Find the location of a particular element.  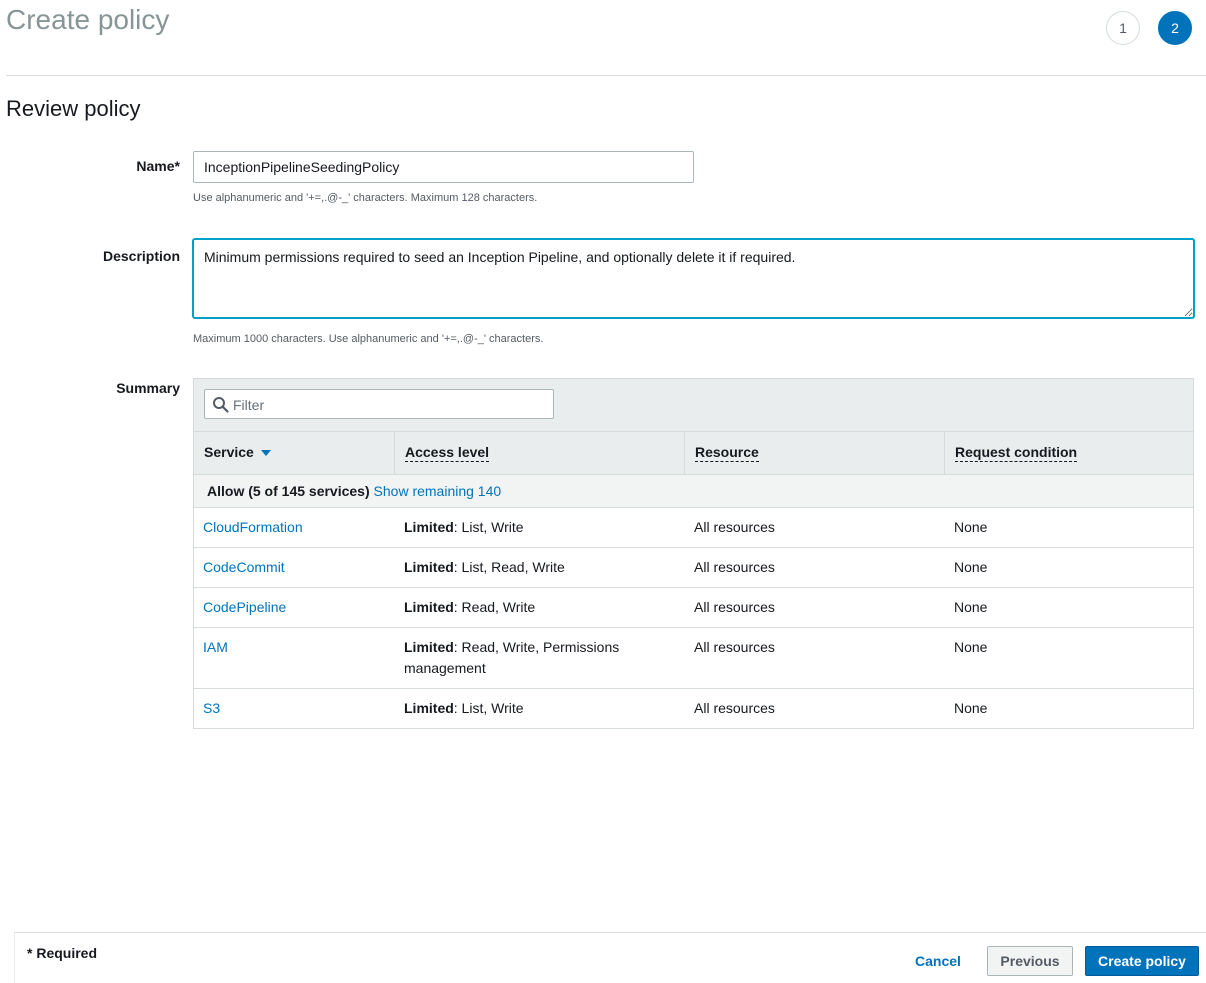

service-link-cloudformation: CloudFormation is located at coordinates (253, 527).